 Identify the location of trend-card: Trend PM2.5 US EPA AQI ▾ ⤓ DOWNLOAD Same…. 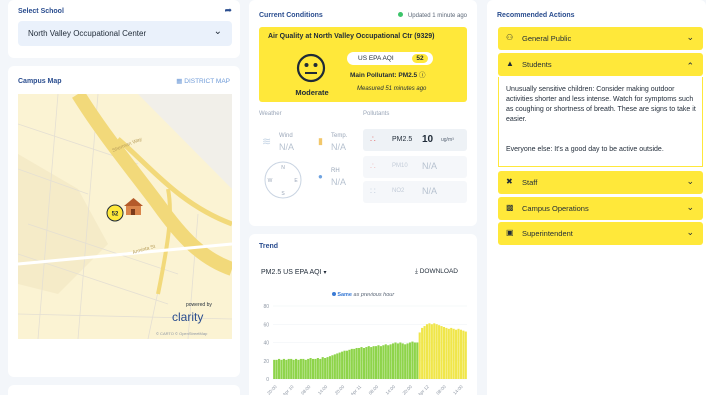
(363, 314).